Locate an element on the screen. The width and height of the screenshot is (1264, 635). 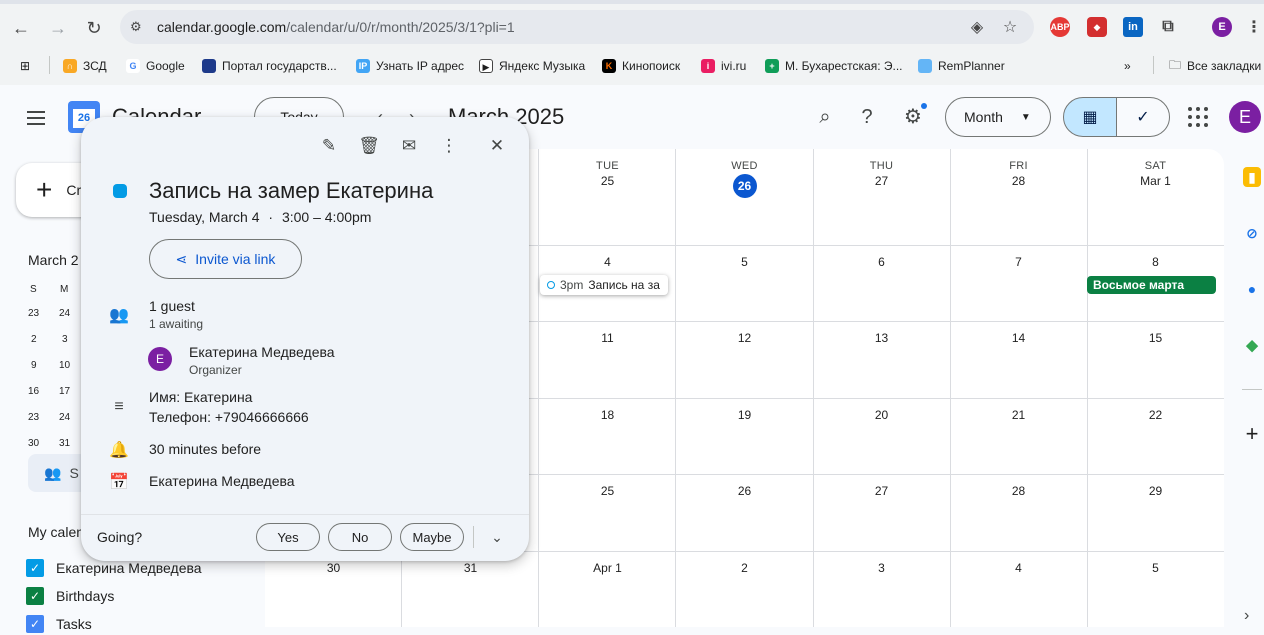
mini-day: 16 is located at coordinates (38, 391).